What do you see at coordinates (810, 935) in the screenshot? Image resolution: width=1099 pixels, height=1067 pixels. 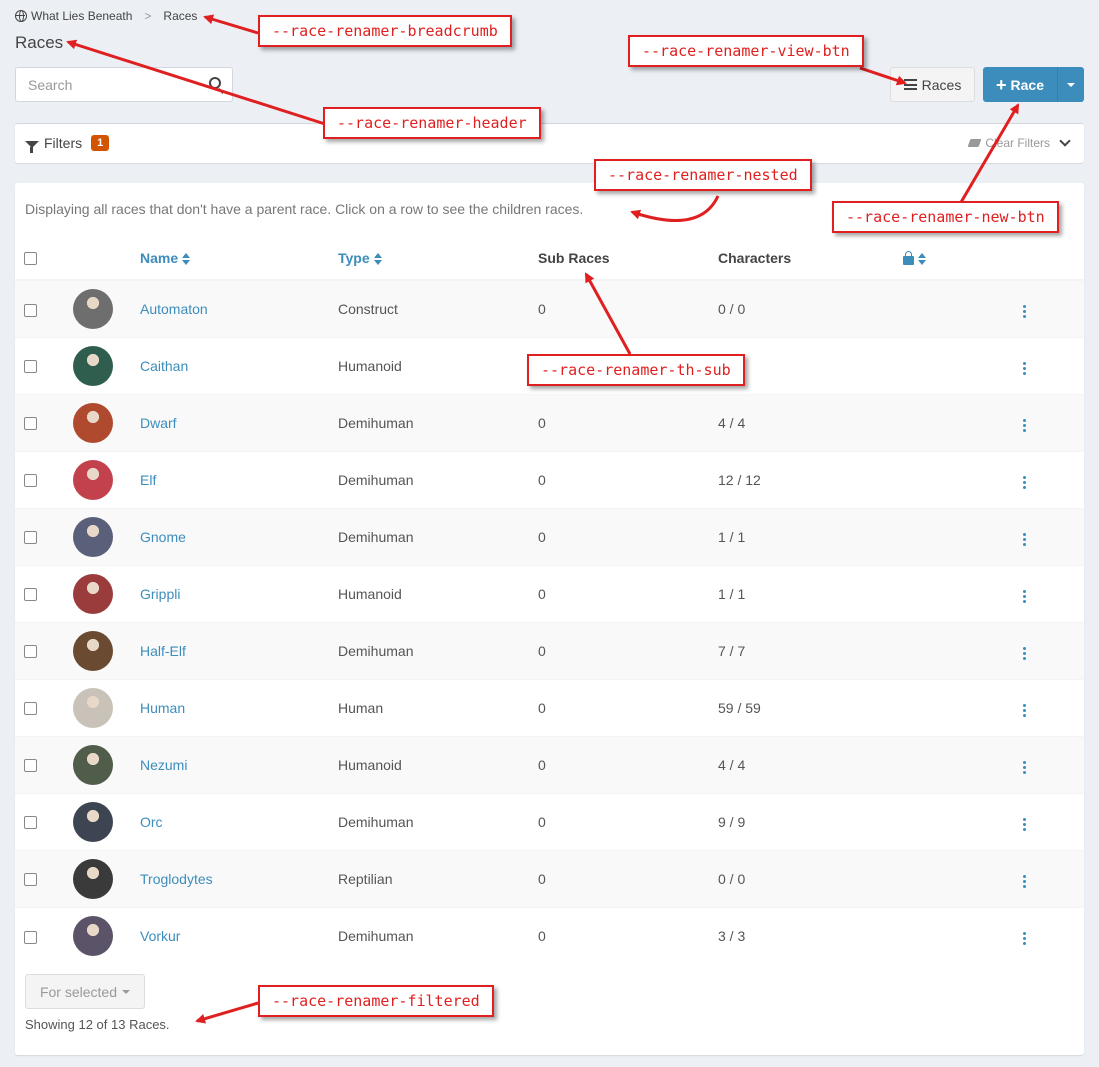 I see `race-characters: 3 / 3` at bounding box center [810, 935].